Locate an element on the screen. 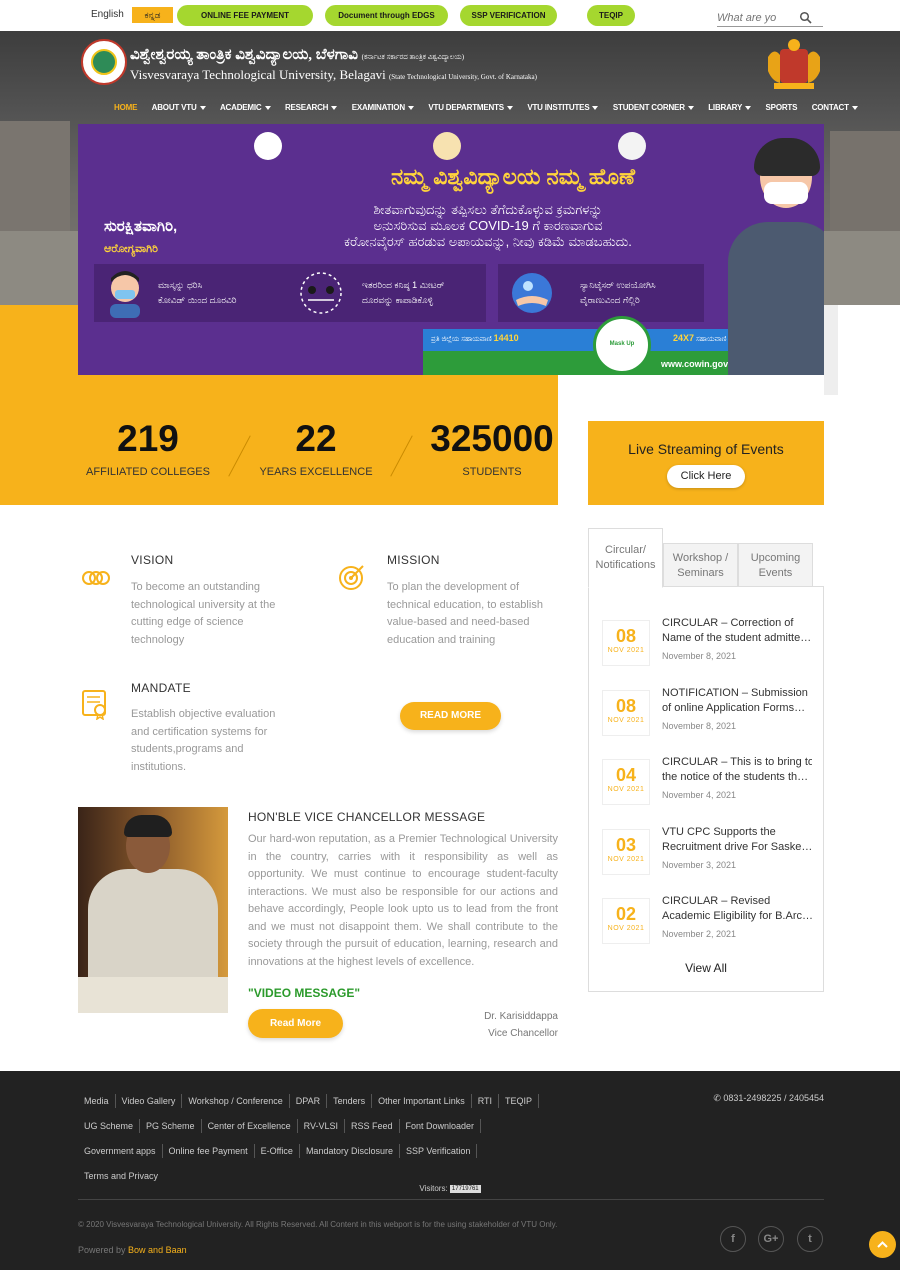 The image size is (900, 1270). banner-headline: ನಮ್ಮ ವಿಶ್ವವಿದ್ಯಾಲಯ ನಮ್ಮ ಹೊಣೆ is located at coordinates (512, 176).